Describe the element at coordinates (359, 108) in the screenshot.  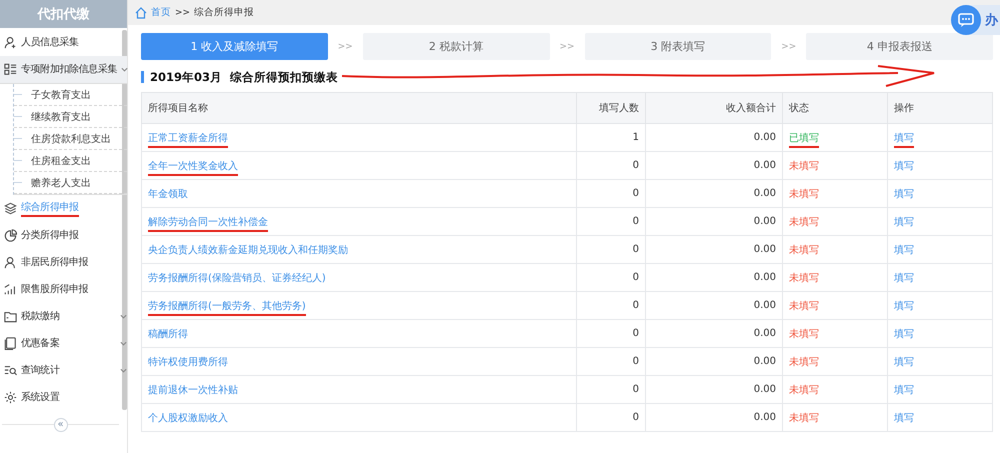
I see `column-header: 所得项目名称` at that location.